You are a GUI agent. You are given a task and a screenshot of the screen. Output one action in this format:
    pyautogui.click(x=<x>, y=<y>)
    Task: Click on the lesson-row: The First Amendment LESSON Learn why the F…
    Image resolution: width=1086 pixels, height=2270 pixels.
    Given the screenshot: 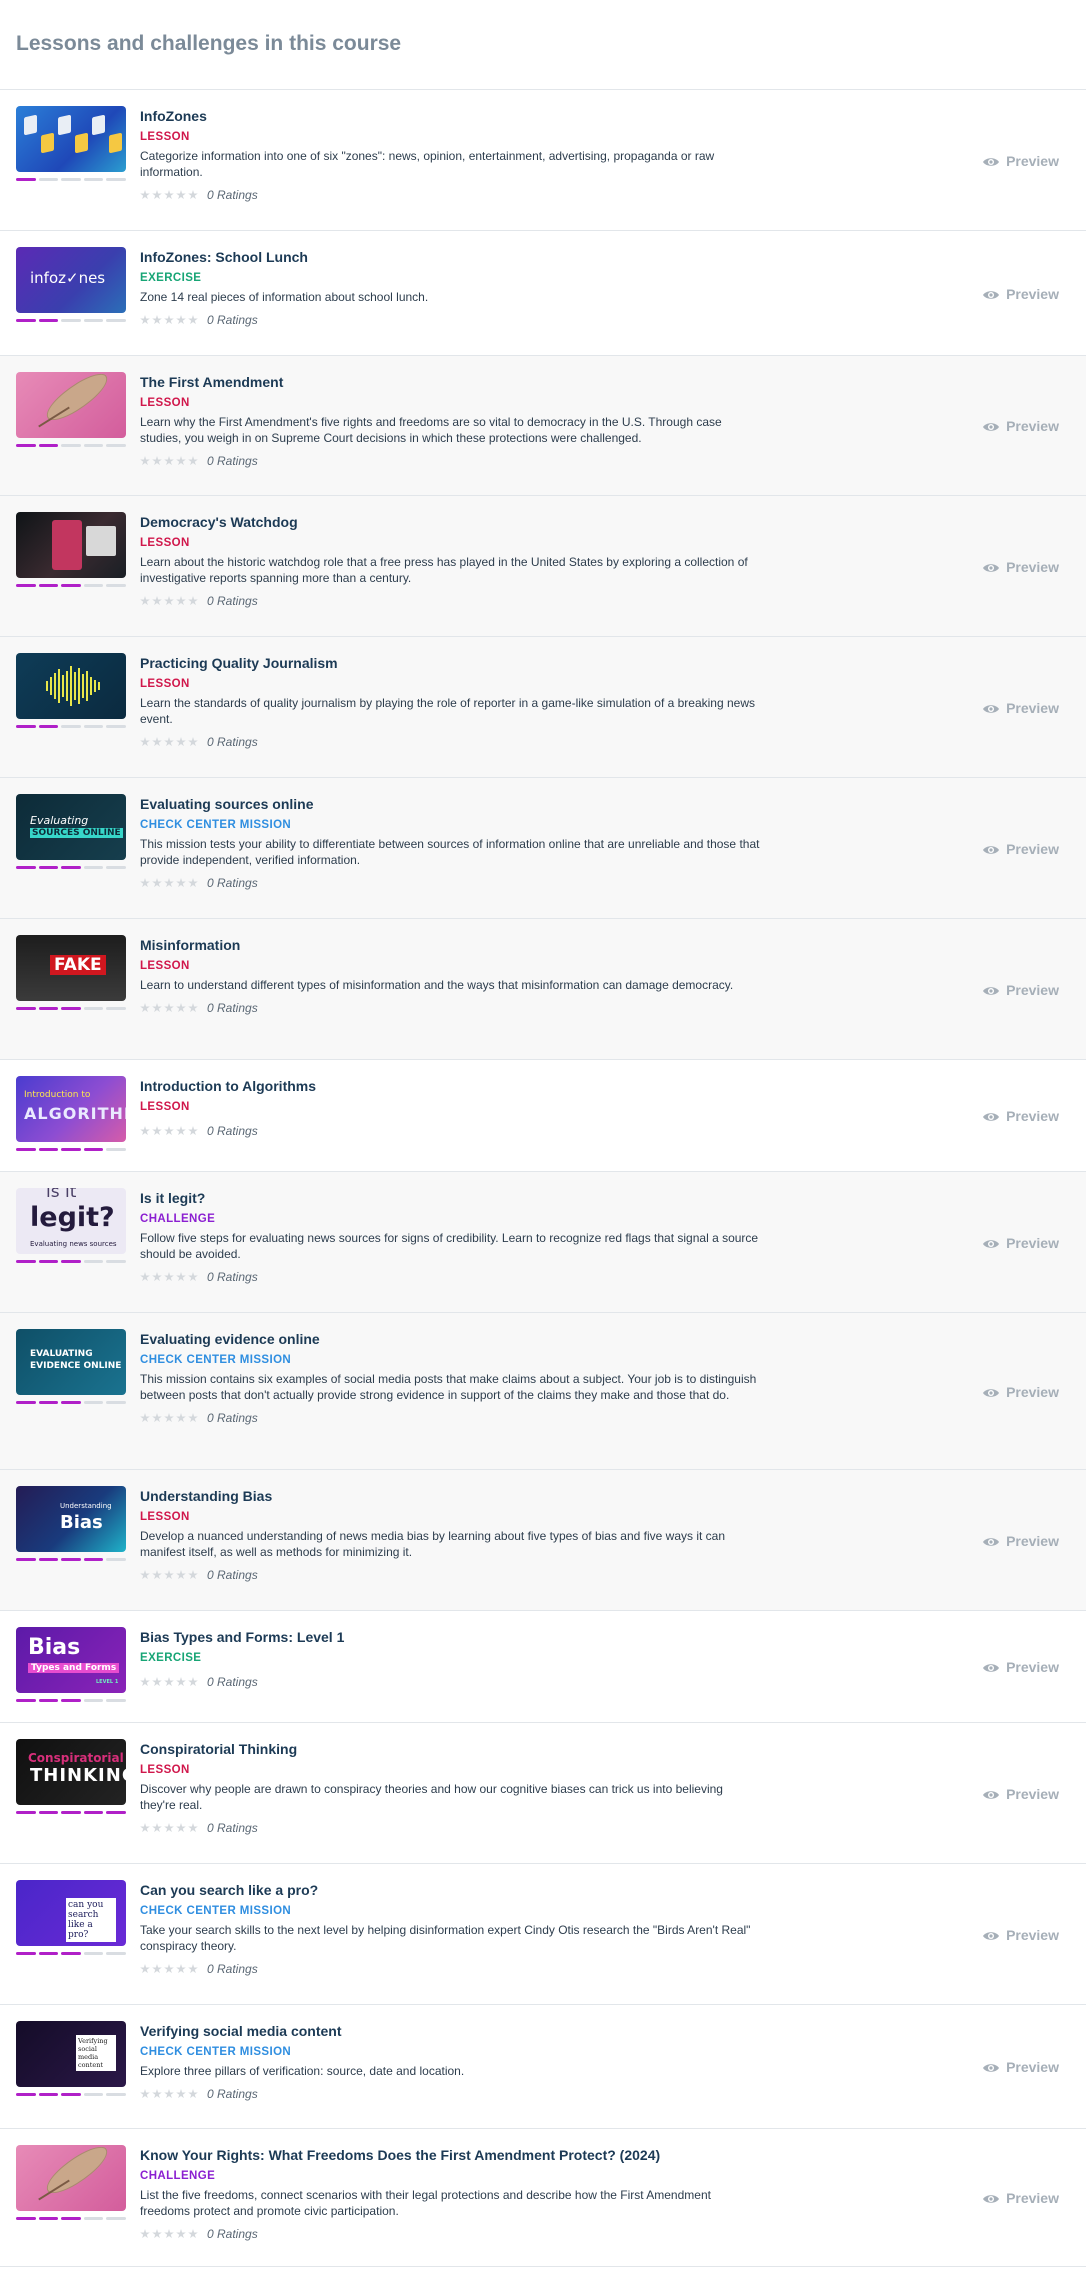 What is the action you would take?
    pyautogui.click(x=543, y=426)
    